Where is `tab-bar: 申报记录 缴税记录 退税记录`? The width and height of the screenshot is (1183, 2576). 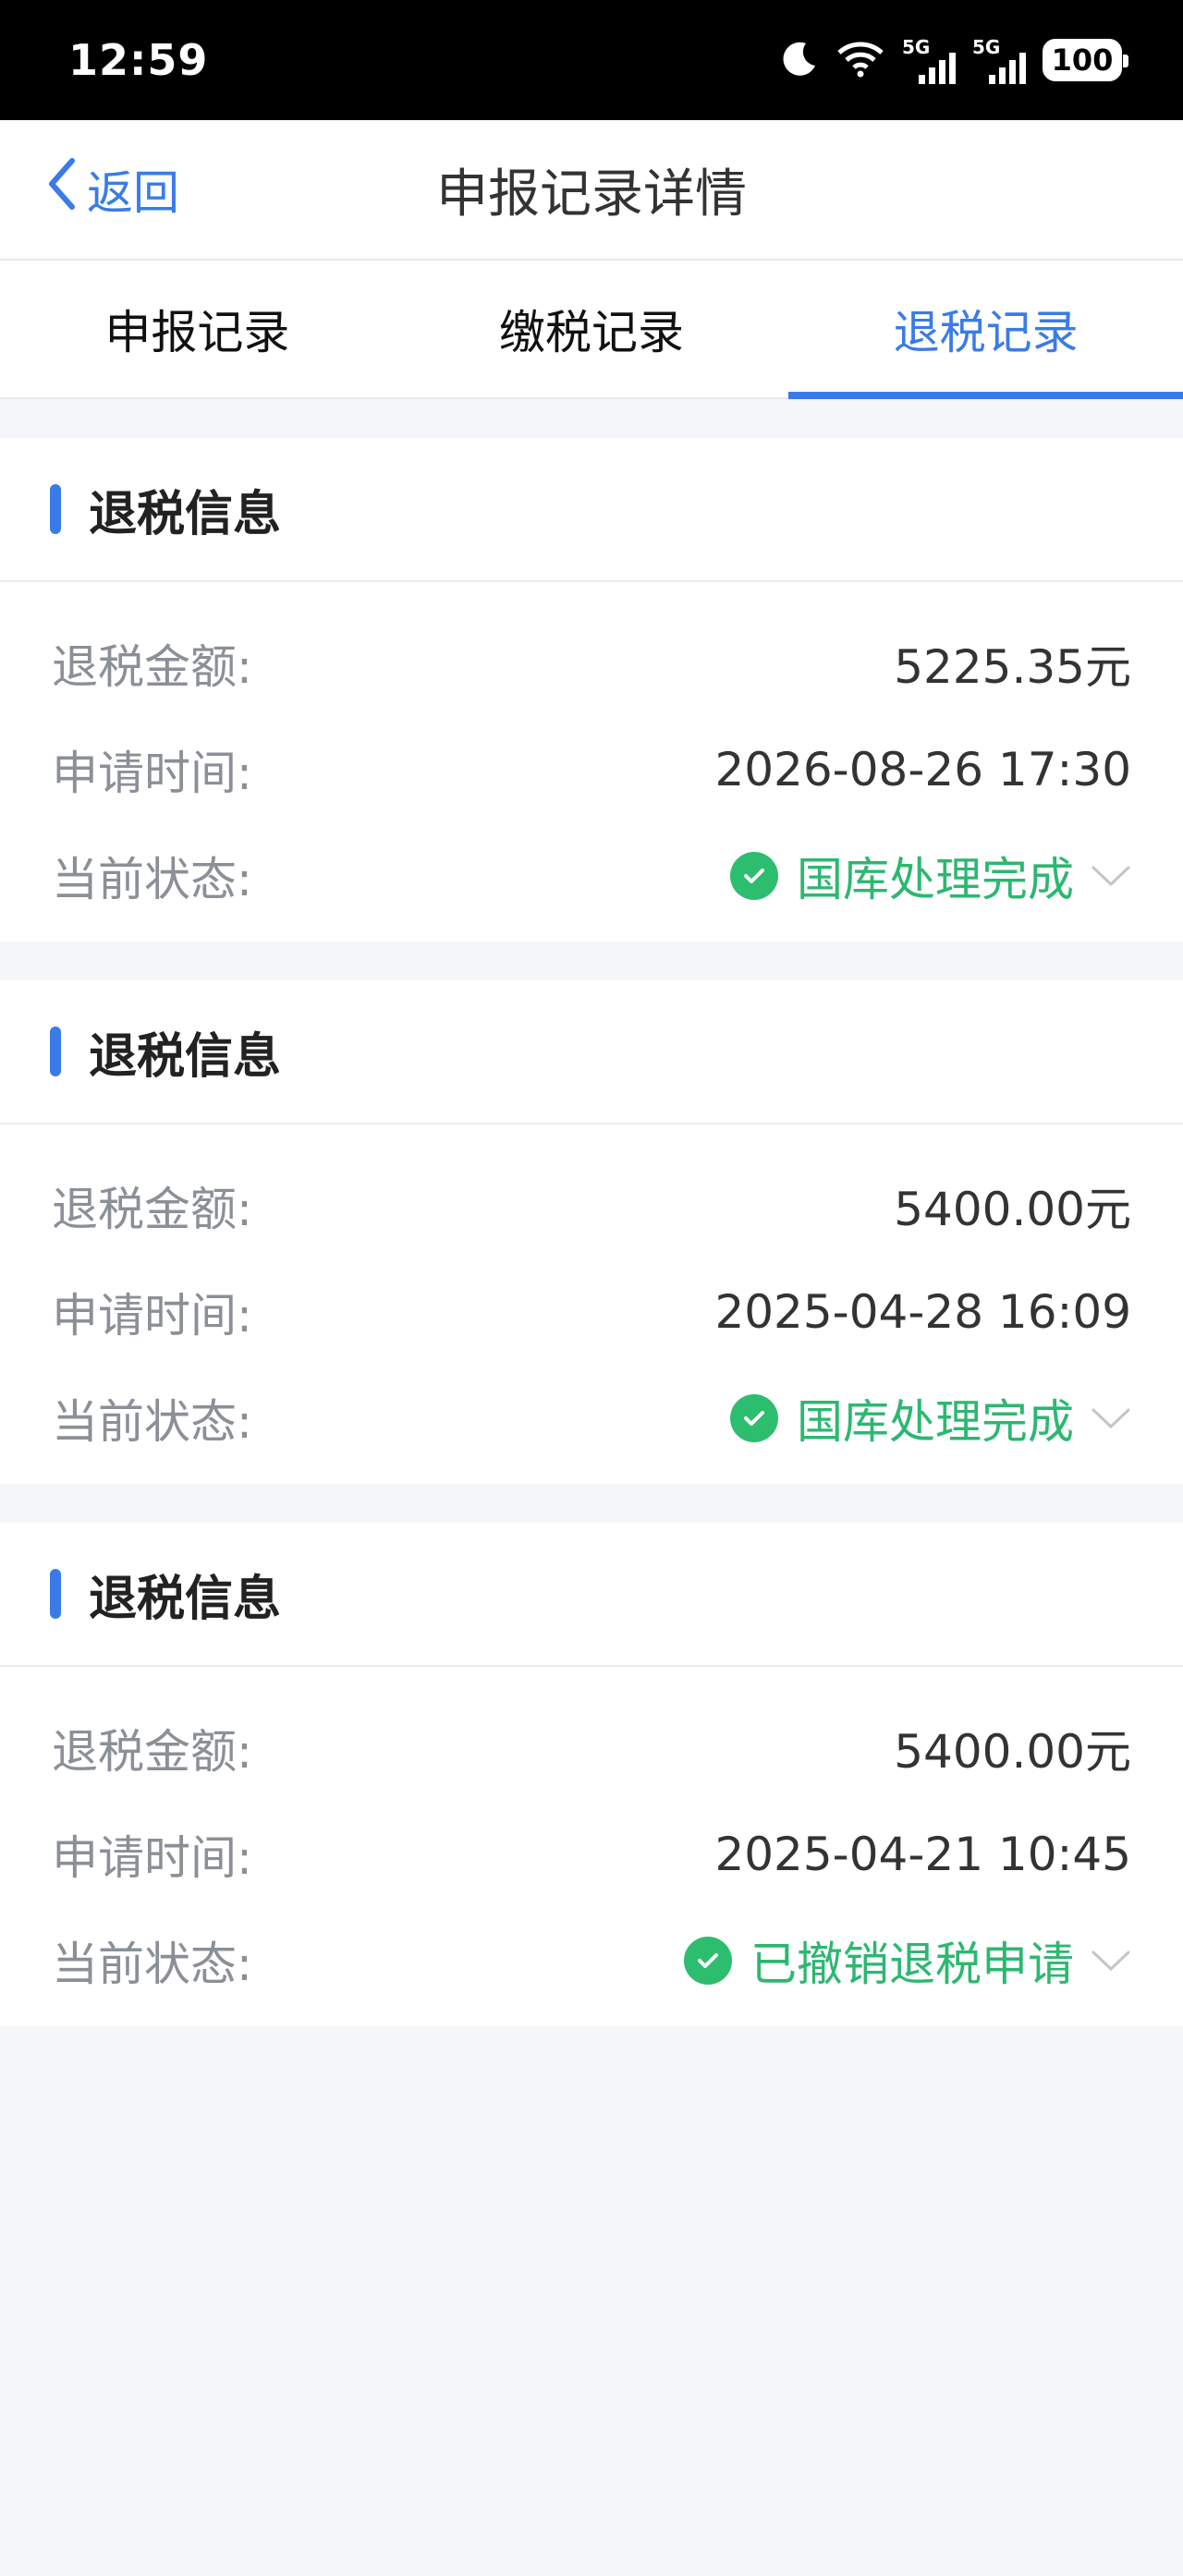
tab-bar: 申报记录 缴税记录 退税记录 is located at coordinates (592, 330).